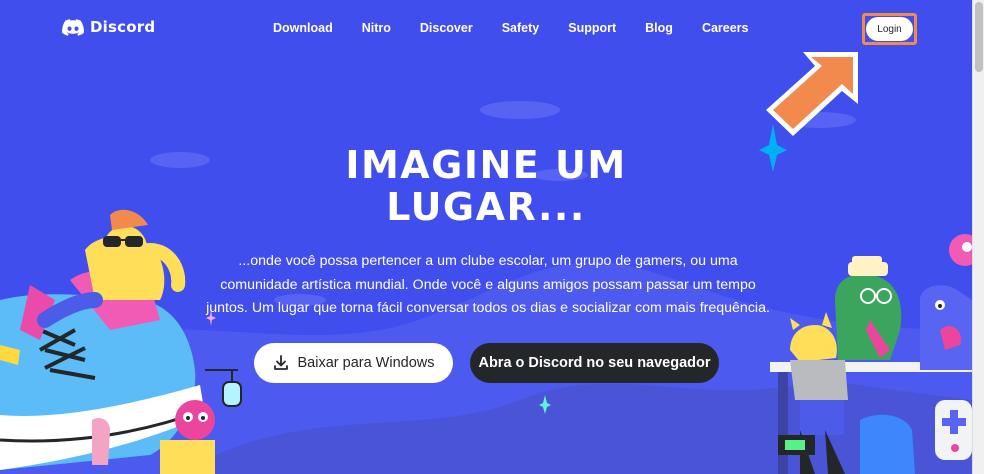  What do you see at coordinates (594, 363) in the screenshot?
I see `open-in-browser-button: Abra o Discord no seu navegador` at bounding box center [594, 363].